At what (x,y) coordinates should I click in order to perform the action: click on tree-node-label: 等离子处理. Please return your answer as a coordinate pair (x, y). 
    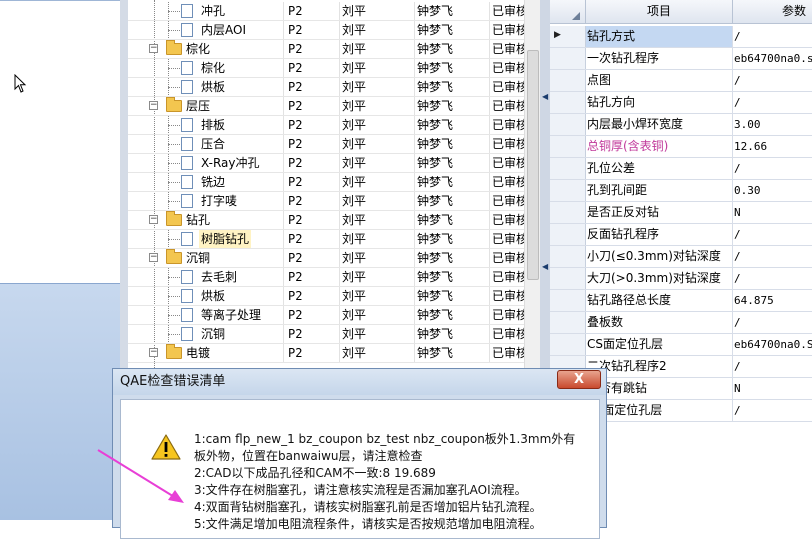
    Looking at the image, I should click on (231, 315).